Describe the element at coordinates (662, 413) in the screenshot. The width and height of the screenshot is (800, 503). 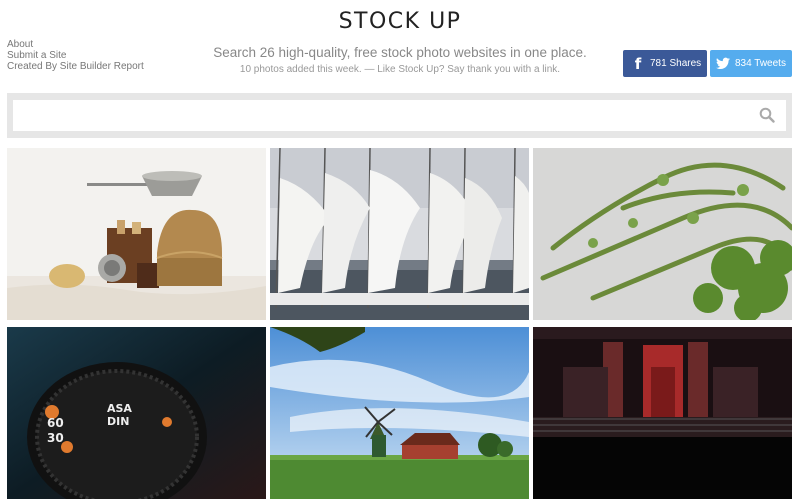
I see `photo-subway-station` at that location.